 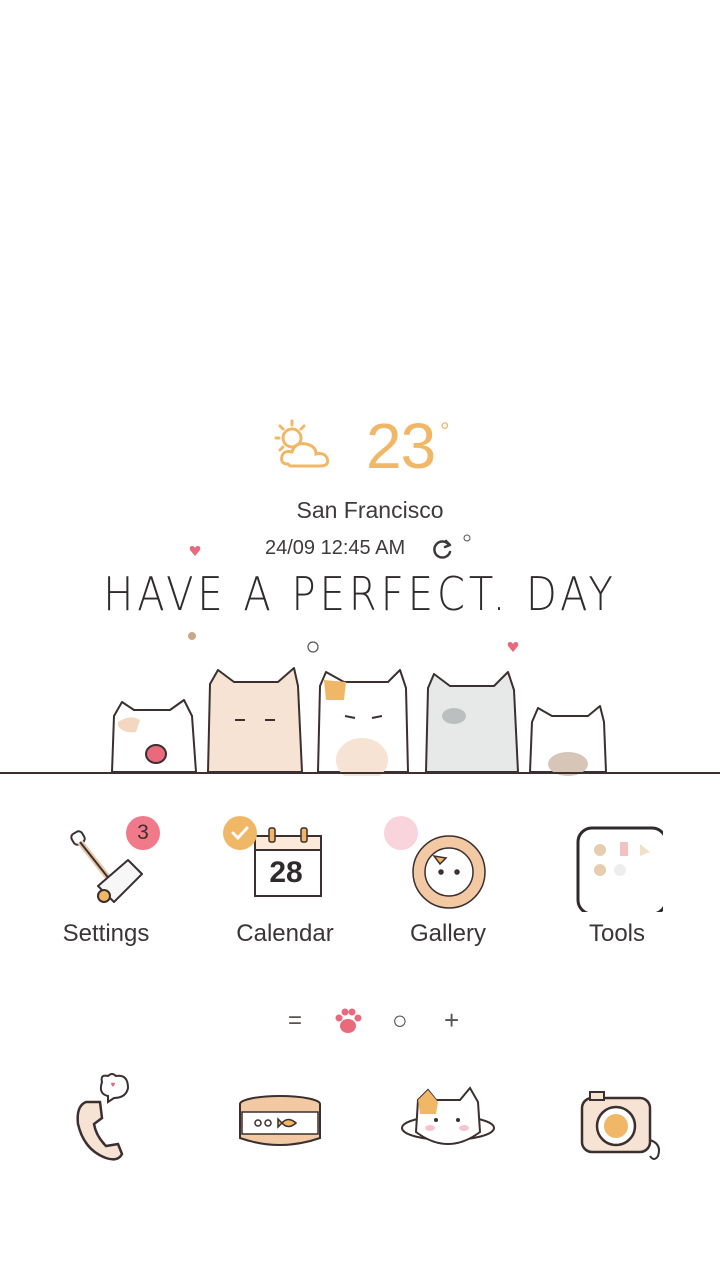 I want to click on slogan-text: HAVE A PERFECT. DAY, so click(x=360, y=595).